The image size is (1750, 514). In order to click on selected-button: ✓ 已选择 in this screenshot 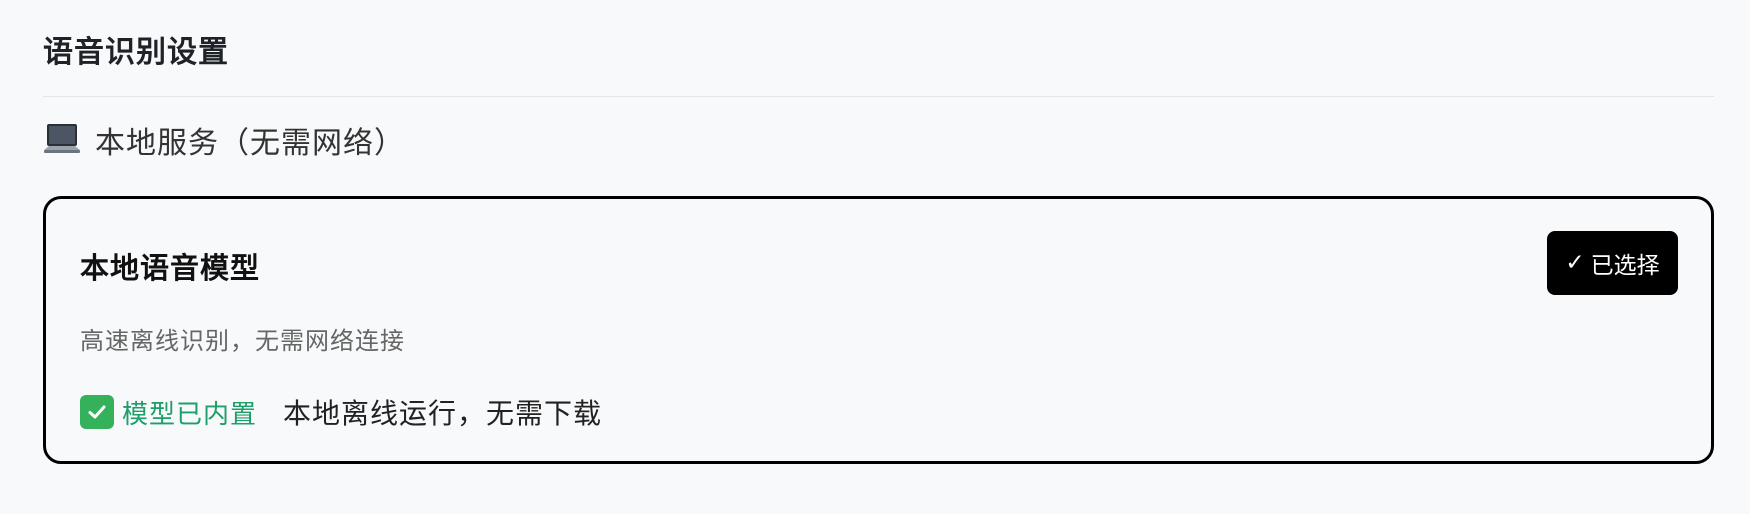, I will do `click(1612, 263)`.